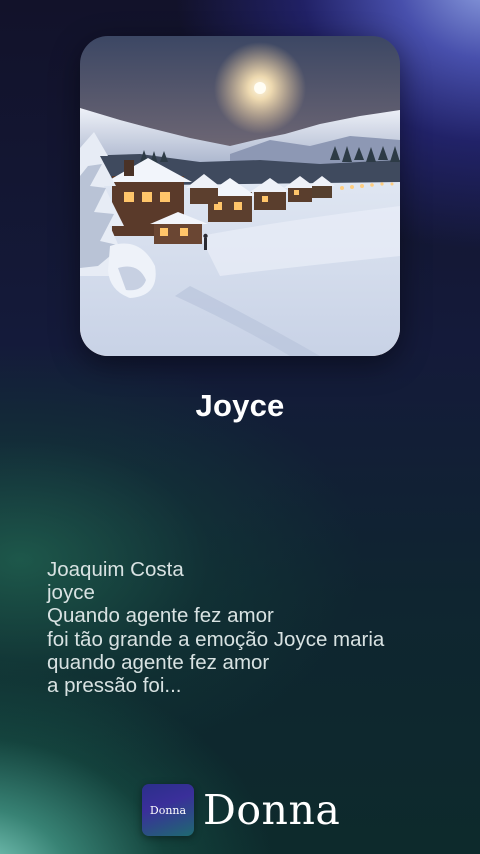 This screenshot has height=854, width=480. I want to click on donna-logo-icon: Donna, so click(168, 810).